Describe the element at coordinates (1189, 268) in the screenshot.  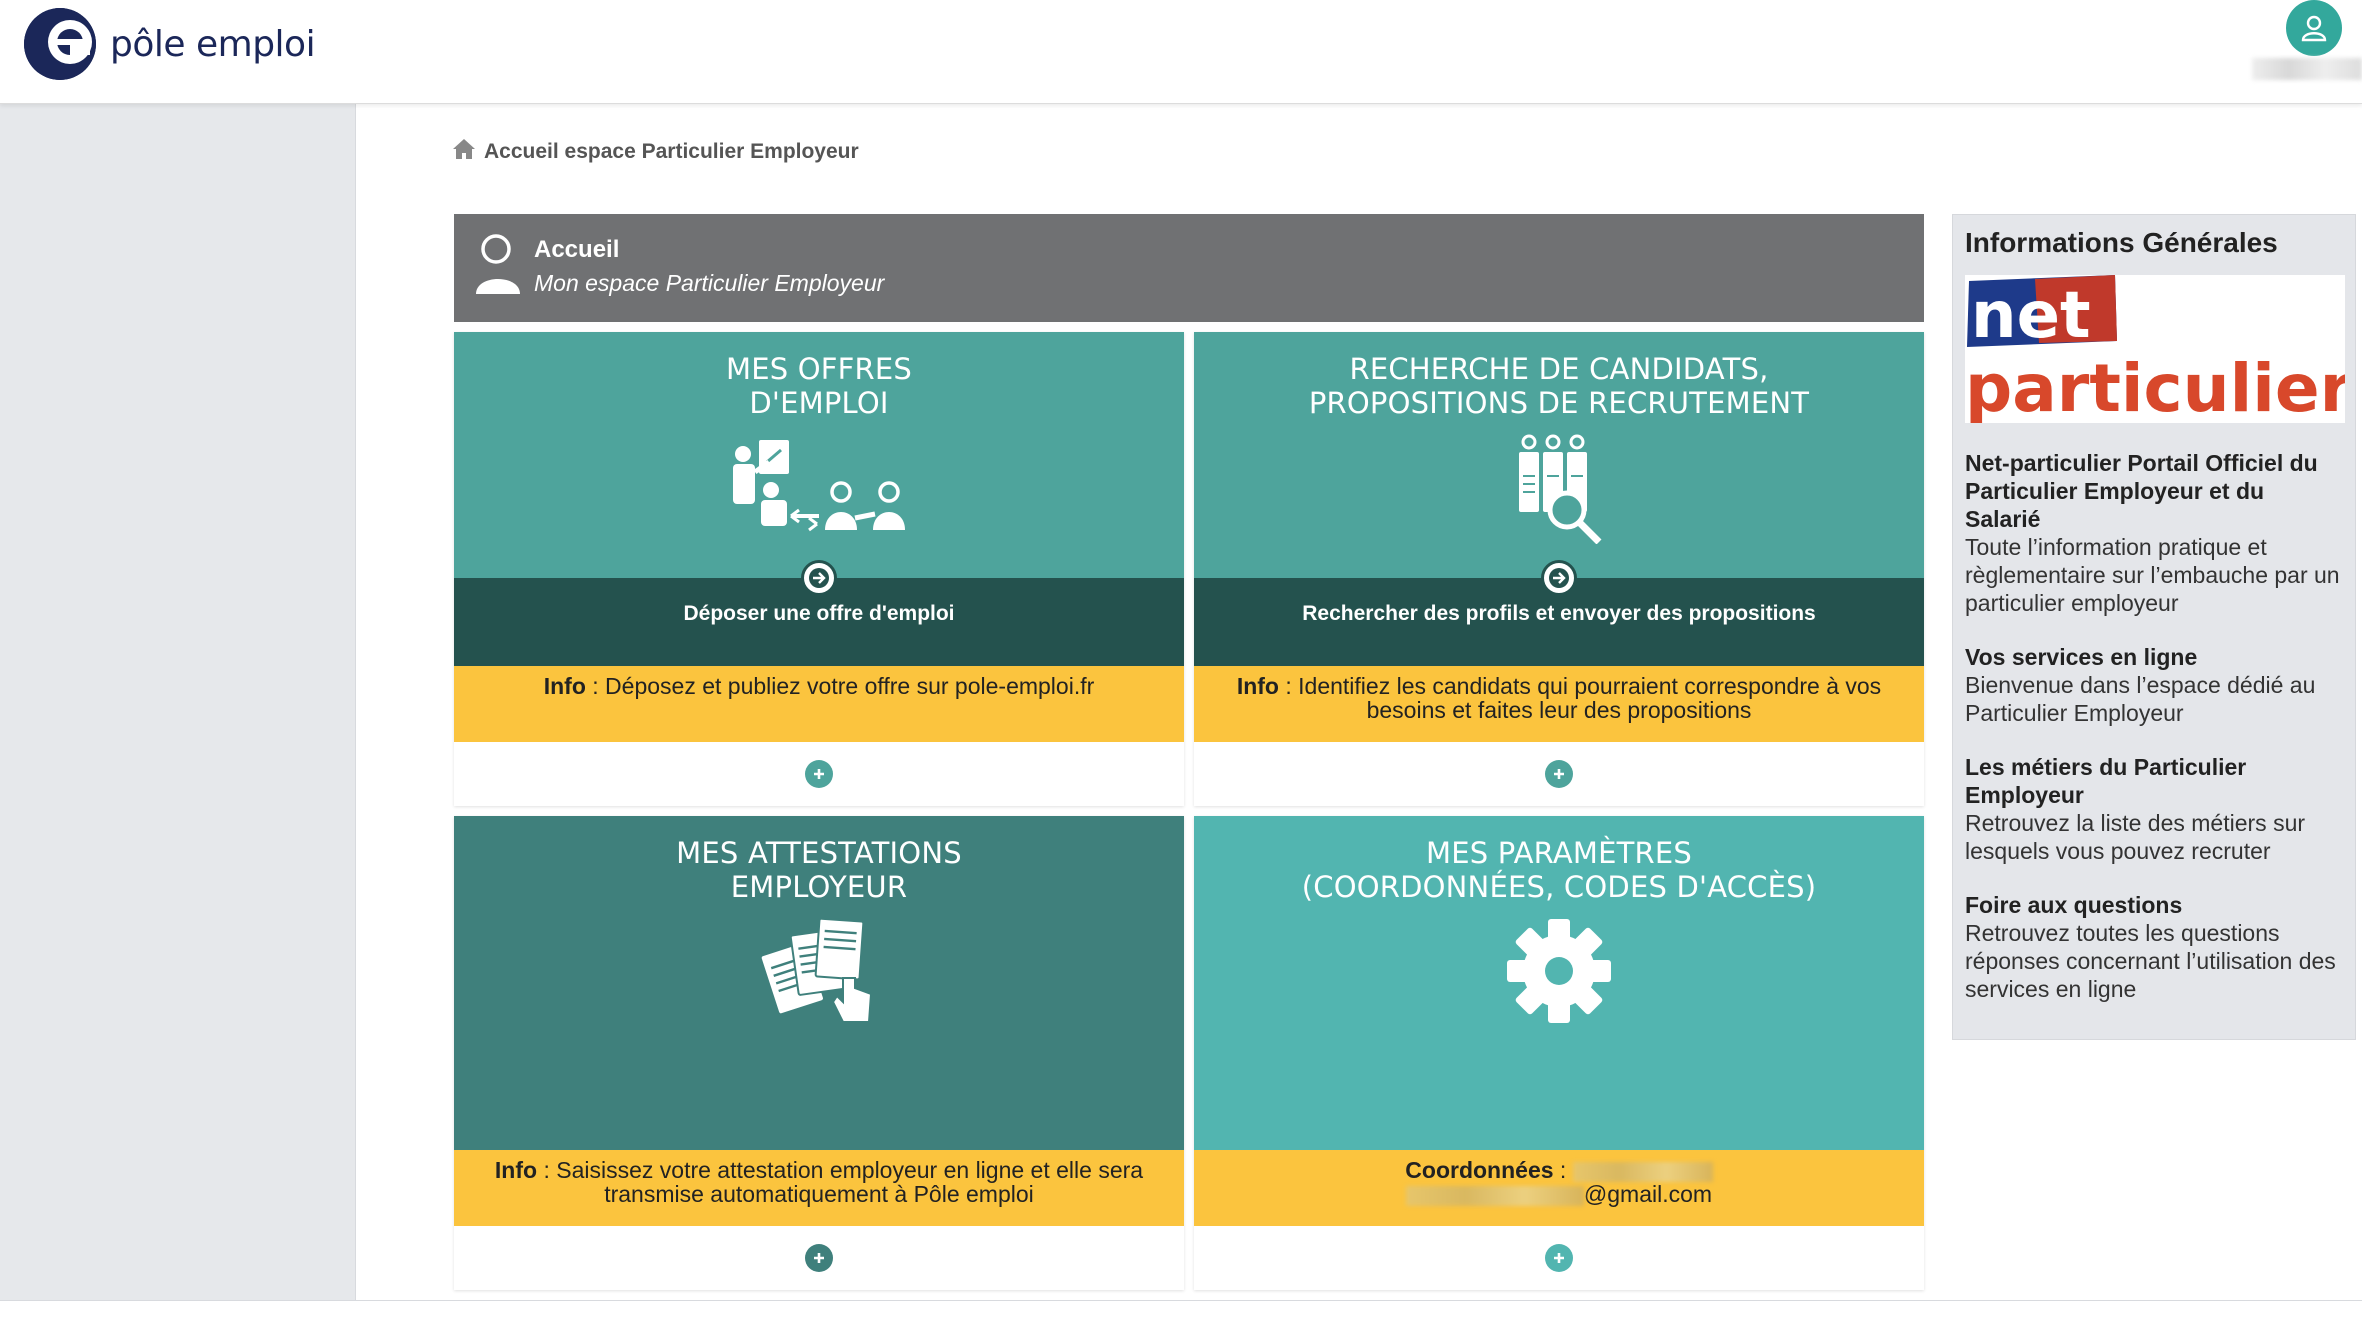
I see `page-header: Accueil Mon espace Particulier Employeur` at that location.